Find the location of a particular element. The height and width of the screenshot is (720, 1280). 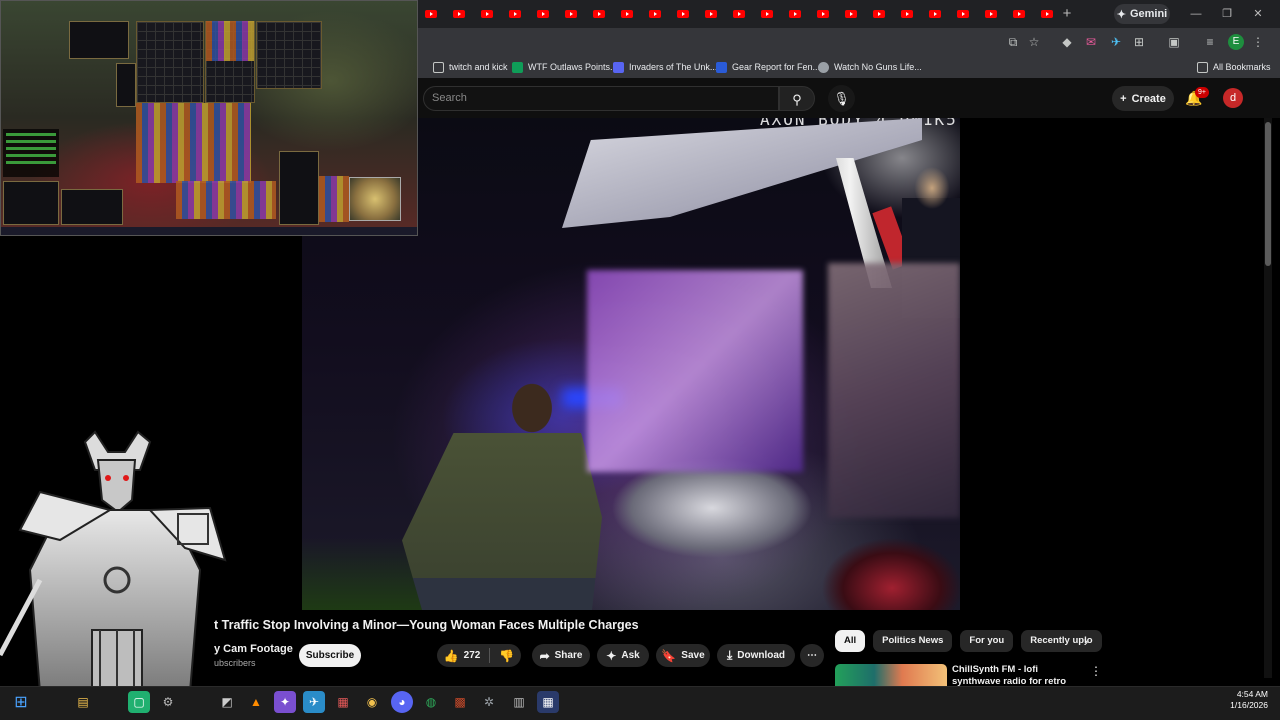

ask-button: ✦ Ask is located at coordinates (623, 655).